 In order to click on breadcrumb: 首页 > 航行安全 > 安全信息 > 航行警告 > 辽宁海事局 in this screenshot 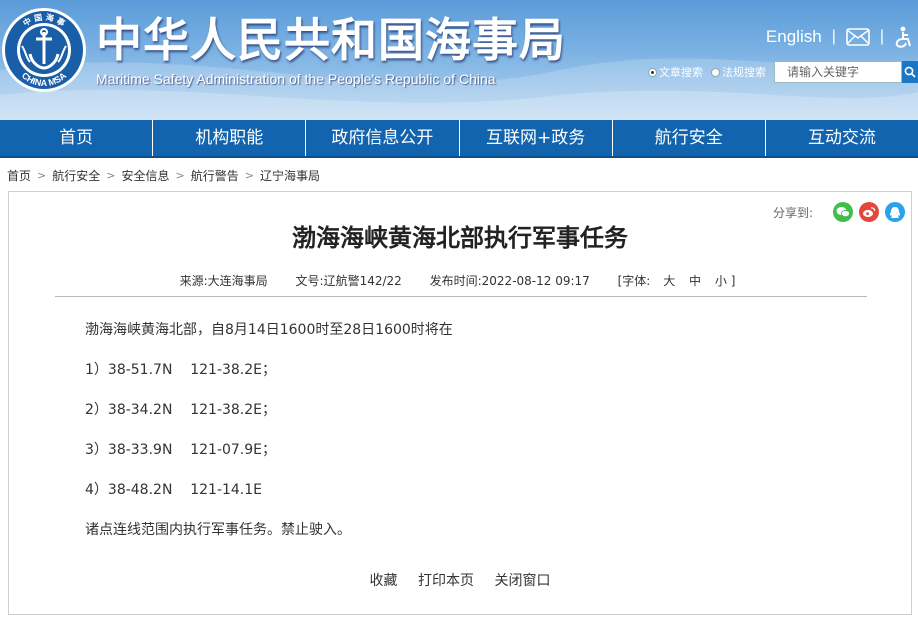, I will do `click(163, 175)`.